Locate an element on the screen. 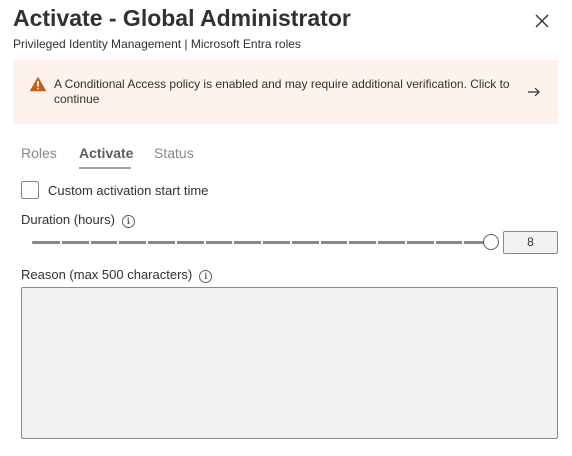 The image size is (572, 456). arrow-right-icon is located at coordinates (534, 92).